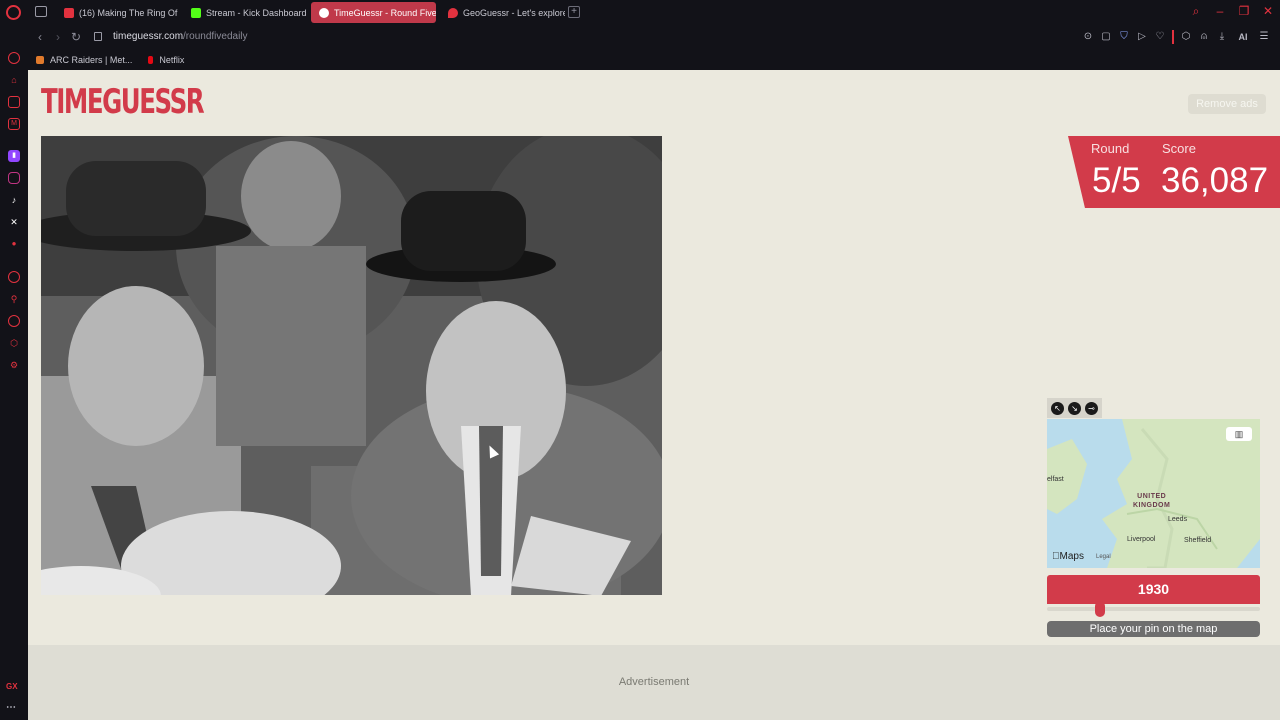  What do you see at coordinates (1244, 11) in the screenshot?
I see `restore-icon: ❐` at bounding box center [1244, 11].